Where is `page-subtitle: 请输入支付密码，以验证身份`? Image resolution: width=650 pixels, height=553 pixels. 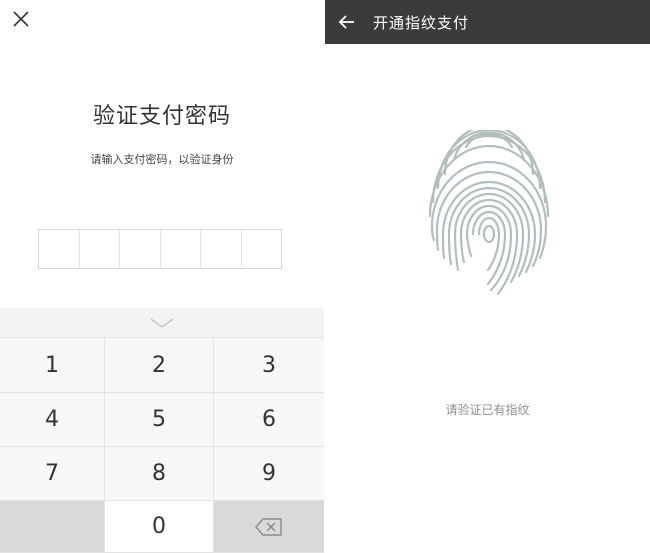
page-subtitle: 请输入支付密码，以验证身份 is located at coordinates (162, 159).